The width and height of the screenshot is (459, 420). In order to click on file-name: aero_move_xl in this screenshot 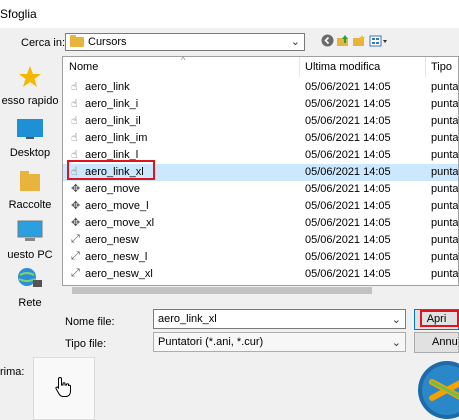, I will do `click(120, 223)`.